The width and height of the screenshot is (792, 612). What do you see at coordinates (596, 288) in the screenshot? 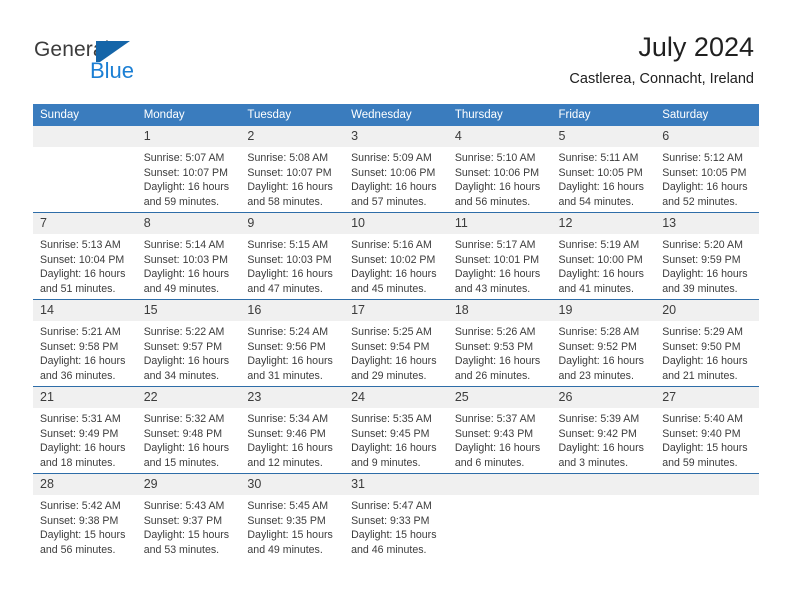
I see `daylight-text-line2: and 41 minutes.` at bounding box center [596, 288].